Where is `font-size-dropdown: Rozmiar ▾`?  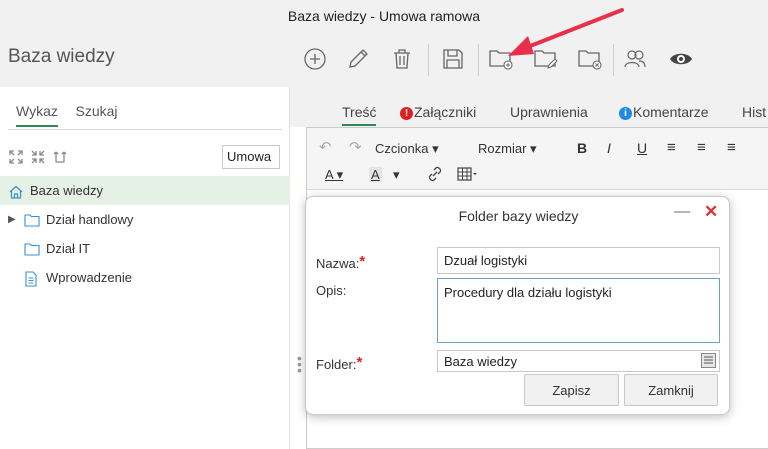
font-size-dropdown: Rozmiar ▾ is located at coordinates (507, 149).